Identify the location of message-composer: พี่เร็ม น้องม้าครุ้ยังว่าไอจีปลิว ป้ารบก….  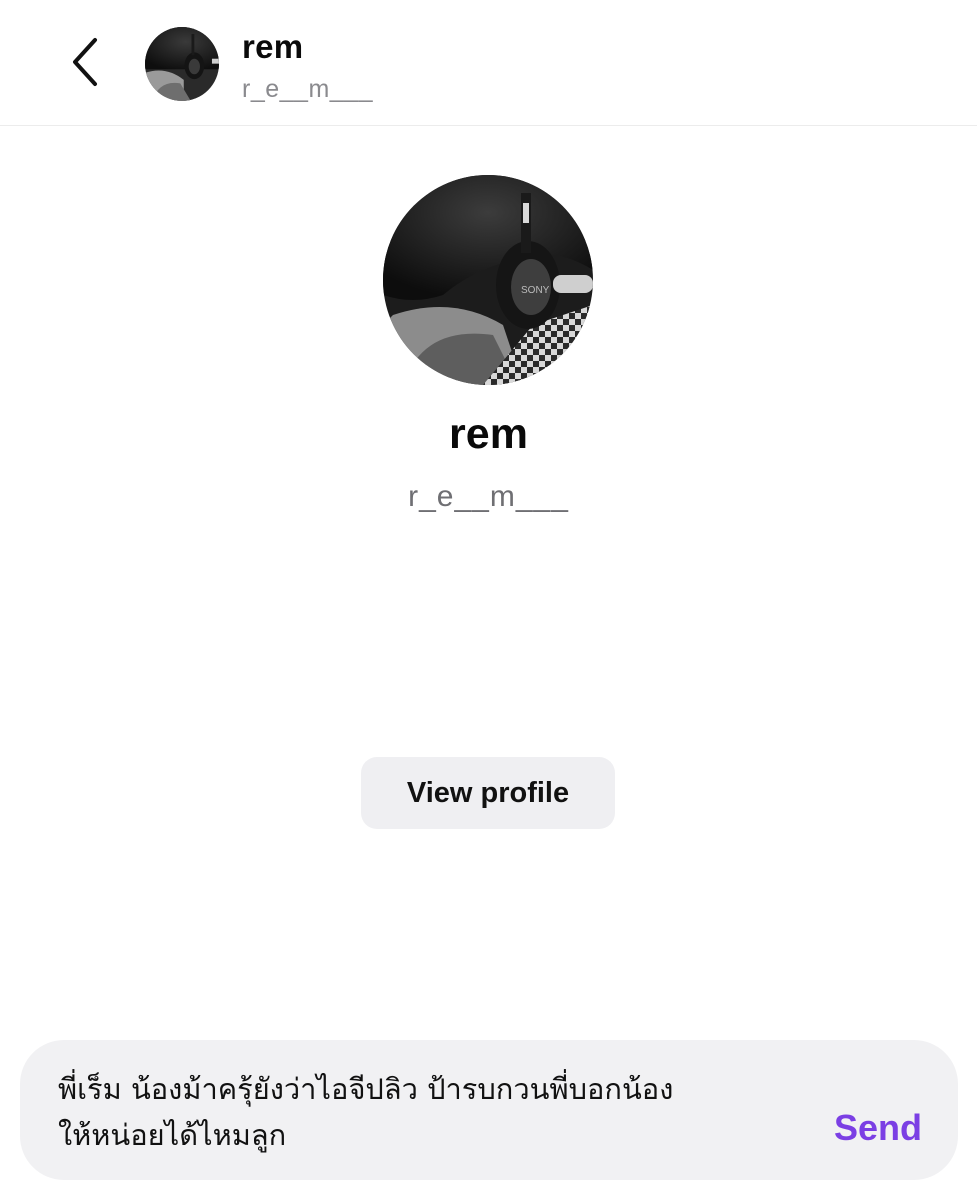
(489, 1110).